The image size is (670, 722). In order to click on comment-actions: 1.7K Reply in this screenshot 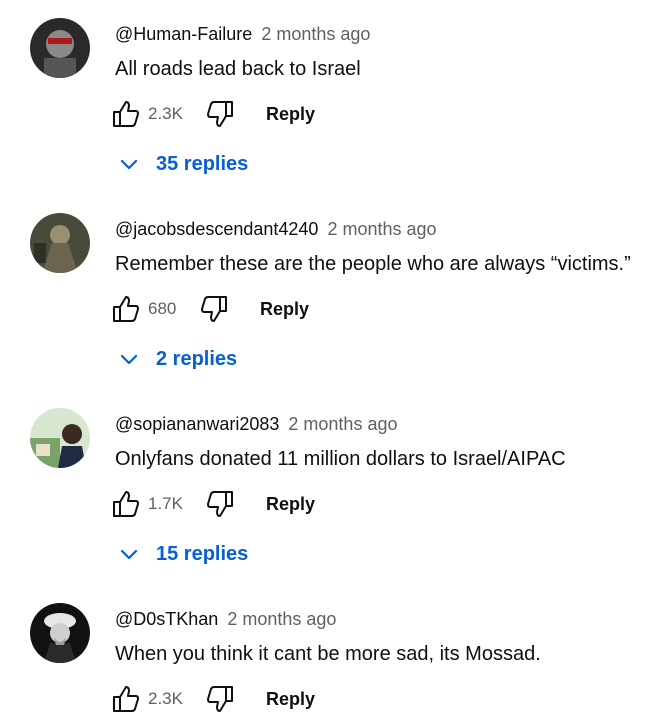, I will do `click(212, 504)`.